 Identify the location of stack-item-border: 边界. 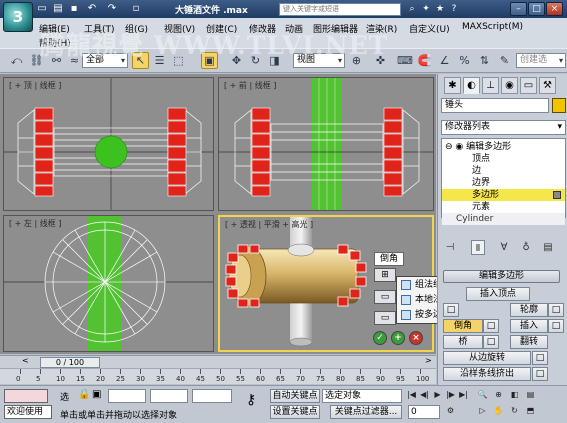
(503, 183).